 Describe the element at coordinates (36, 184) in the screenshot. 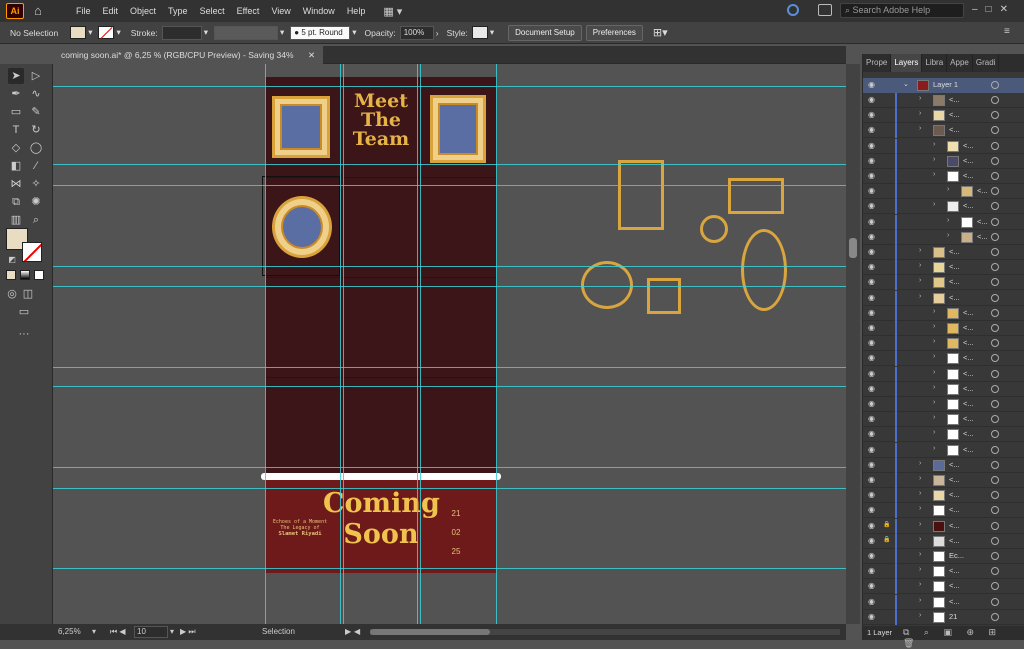

I see `magic-wand-tool-icon: ✧` at that location.